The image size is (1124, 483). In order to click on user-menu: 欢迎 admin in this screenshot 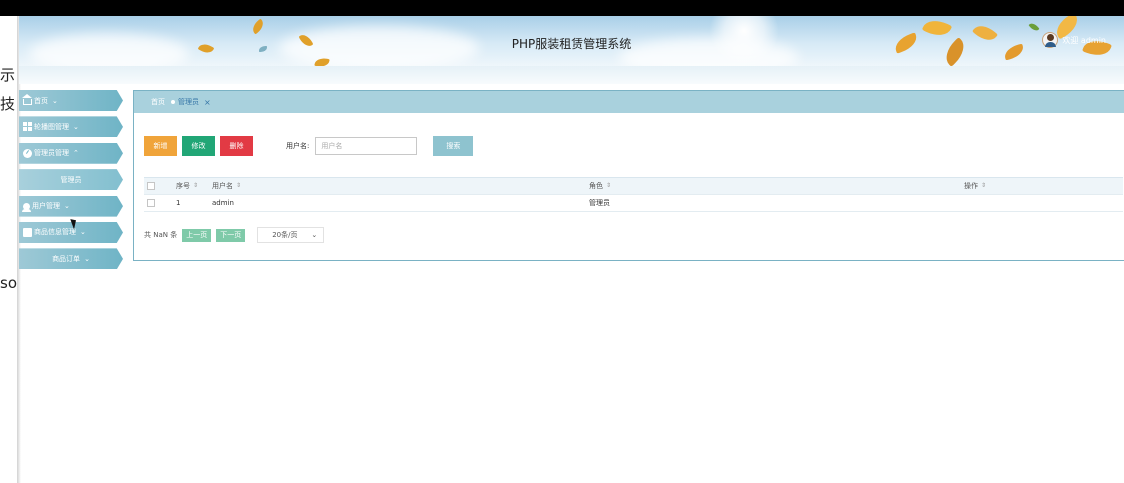, I will do `click(1074, 40)`.